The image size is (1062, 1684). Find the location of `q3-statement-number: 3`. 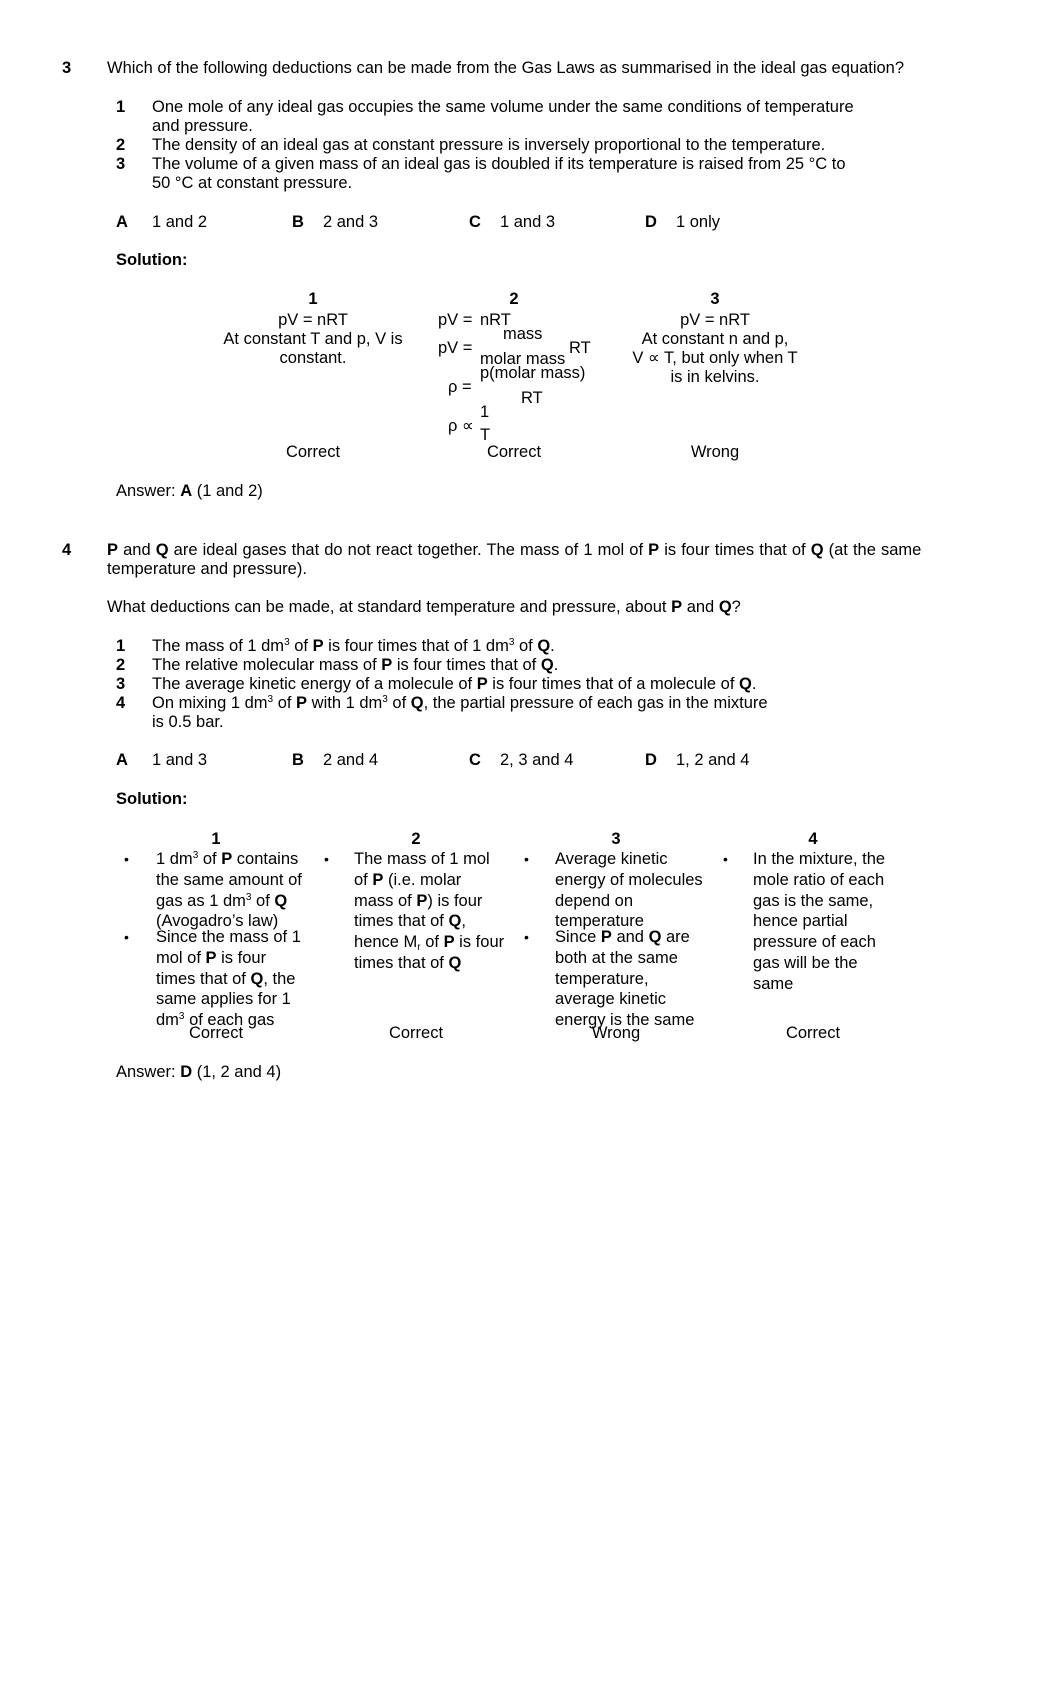

q3-statement-number: 3 is located at coordinates (121, 164).